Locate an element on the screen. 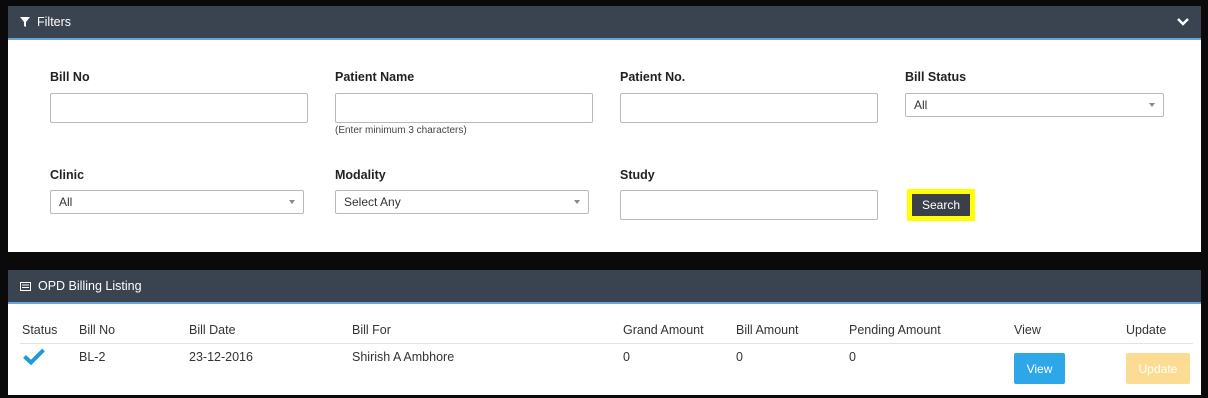  filters-title: Filters is located at coordinates (54, 22).